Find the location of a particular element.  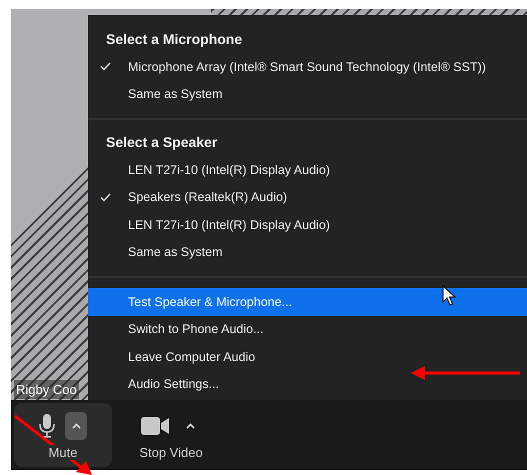

participant-name: Rigby Coo is located at coordinates (46, 389).